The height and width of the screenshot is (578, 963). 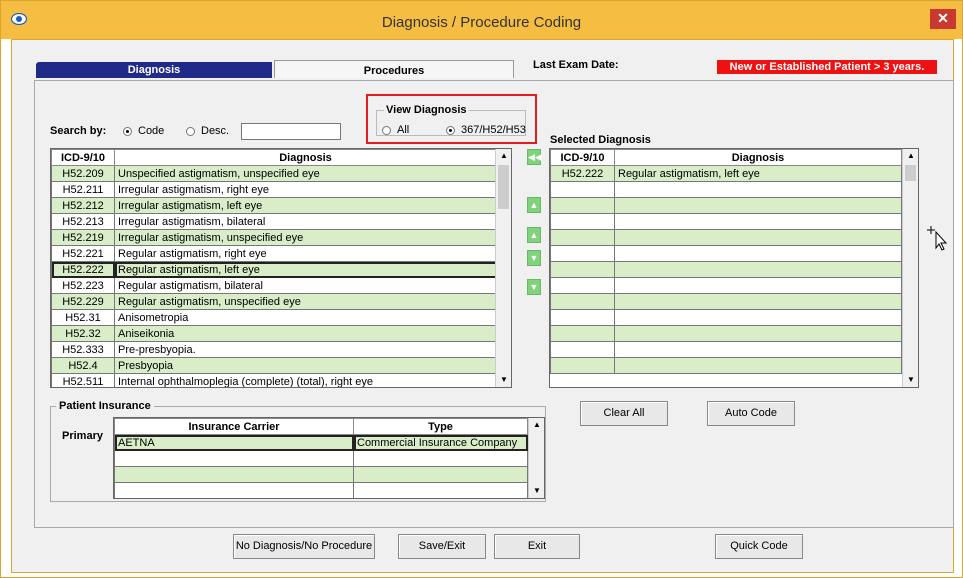 I want to click on diagnosis-list-scrollbar: ▲ ▼, so click(x=503, y=268).